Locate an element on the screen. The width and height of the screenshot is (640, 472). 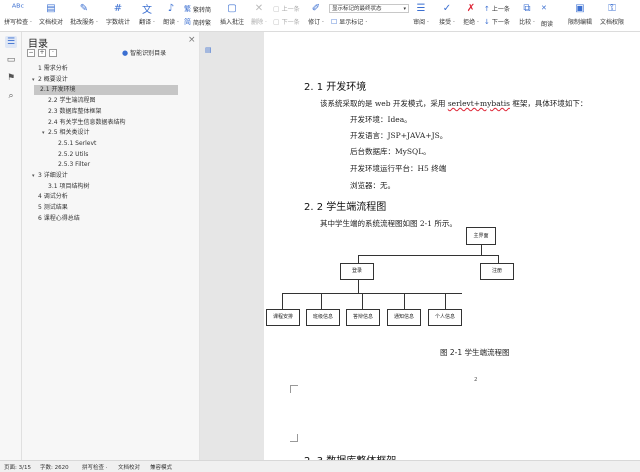
pages-icon: ▭ is located at coordinates (11, 60).